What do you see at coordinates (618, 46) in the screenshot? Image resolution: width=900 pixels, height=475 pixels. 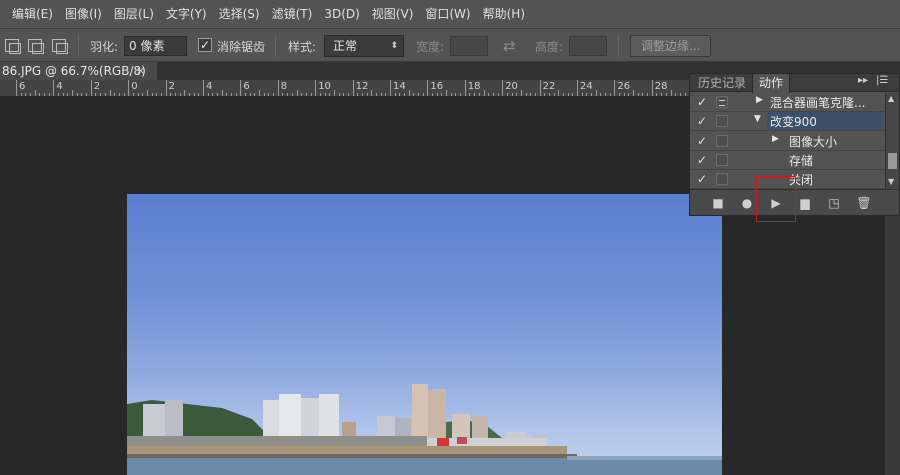 I see `options-divider` at bounding box center [618, 46].